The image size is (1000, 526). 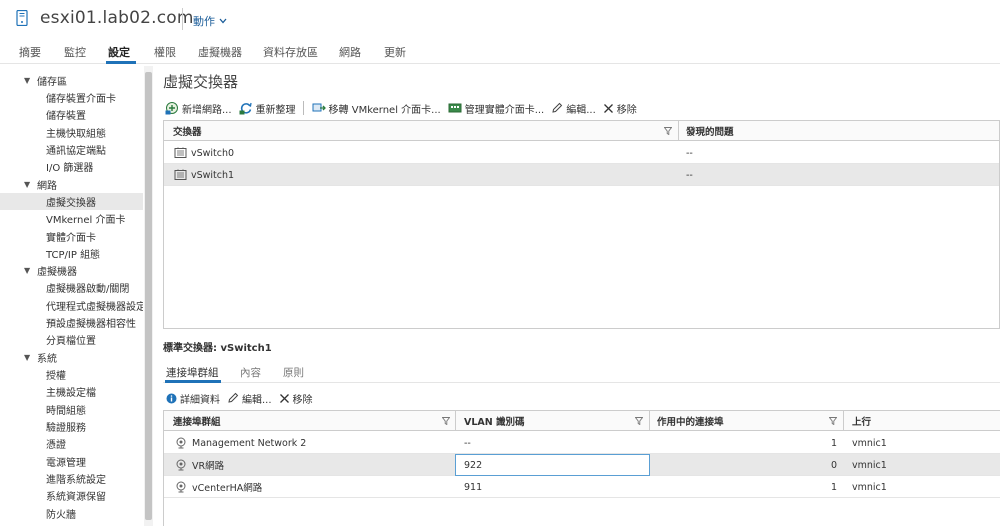 I want to click on sidebar-group-networking: ▼ 網路, so click(x=28, y=184).